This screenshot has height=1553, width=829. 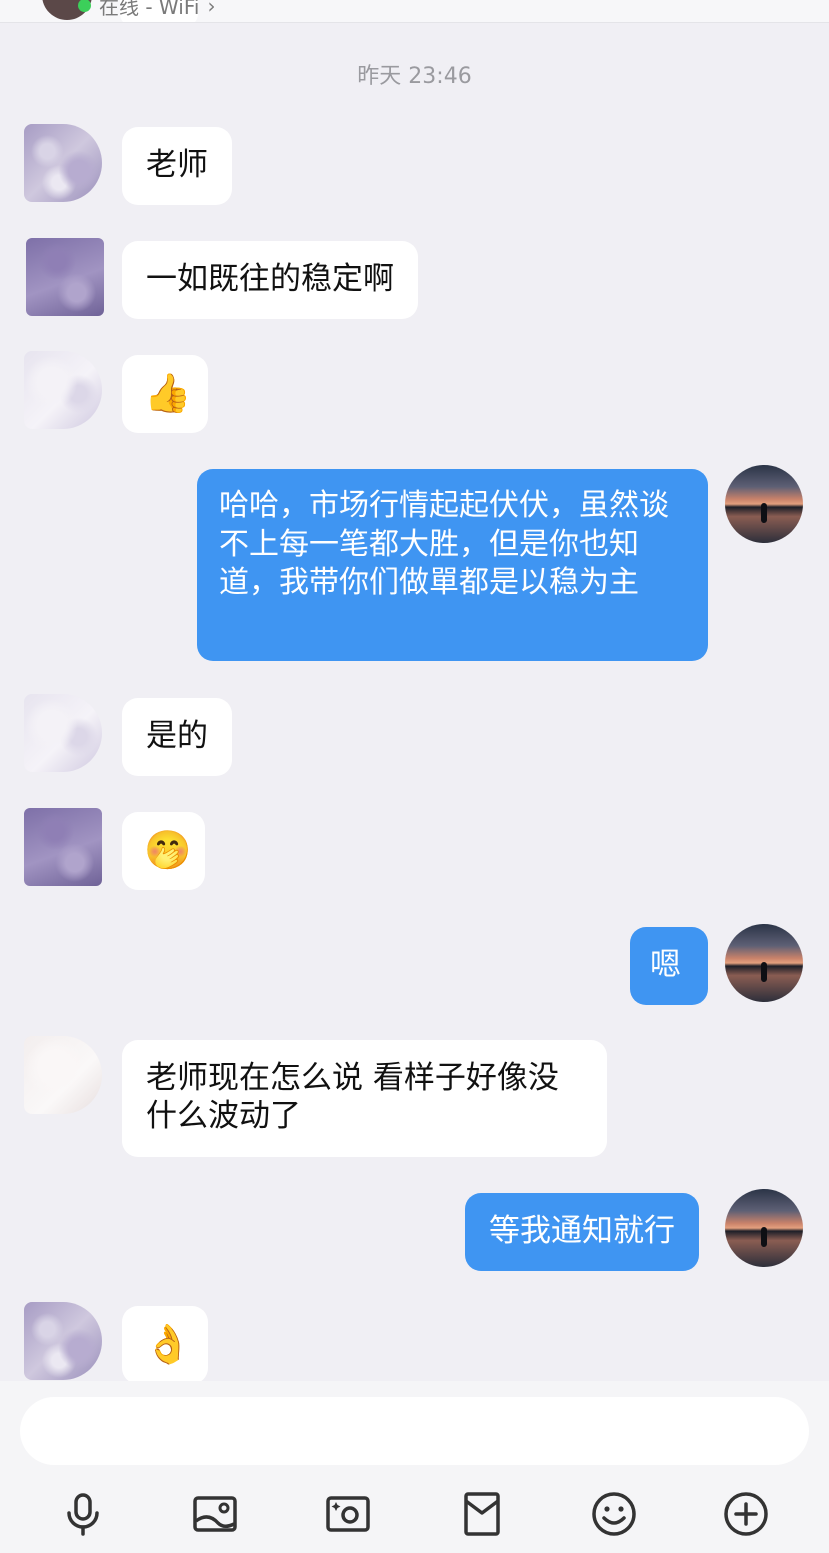 What do you see at coordinates (414, 11) in the screenshot?
I see `chat-header: 在线 - WiFi ›` at bounding box center [414, 11].